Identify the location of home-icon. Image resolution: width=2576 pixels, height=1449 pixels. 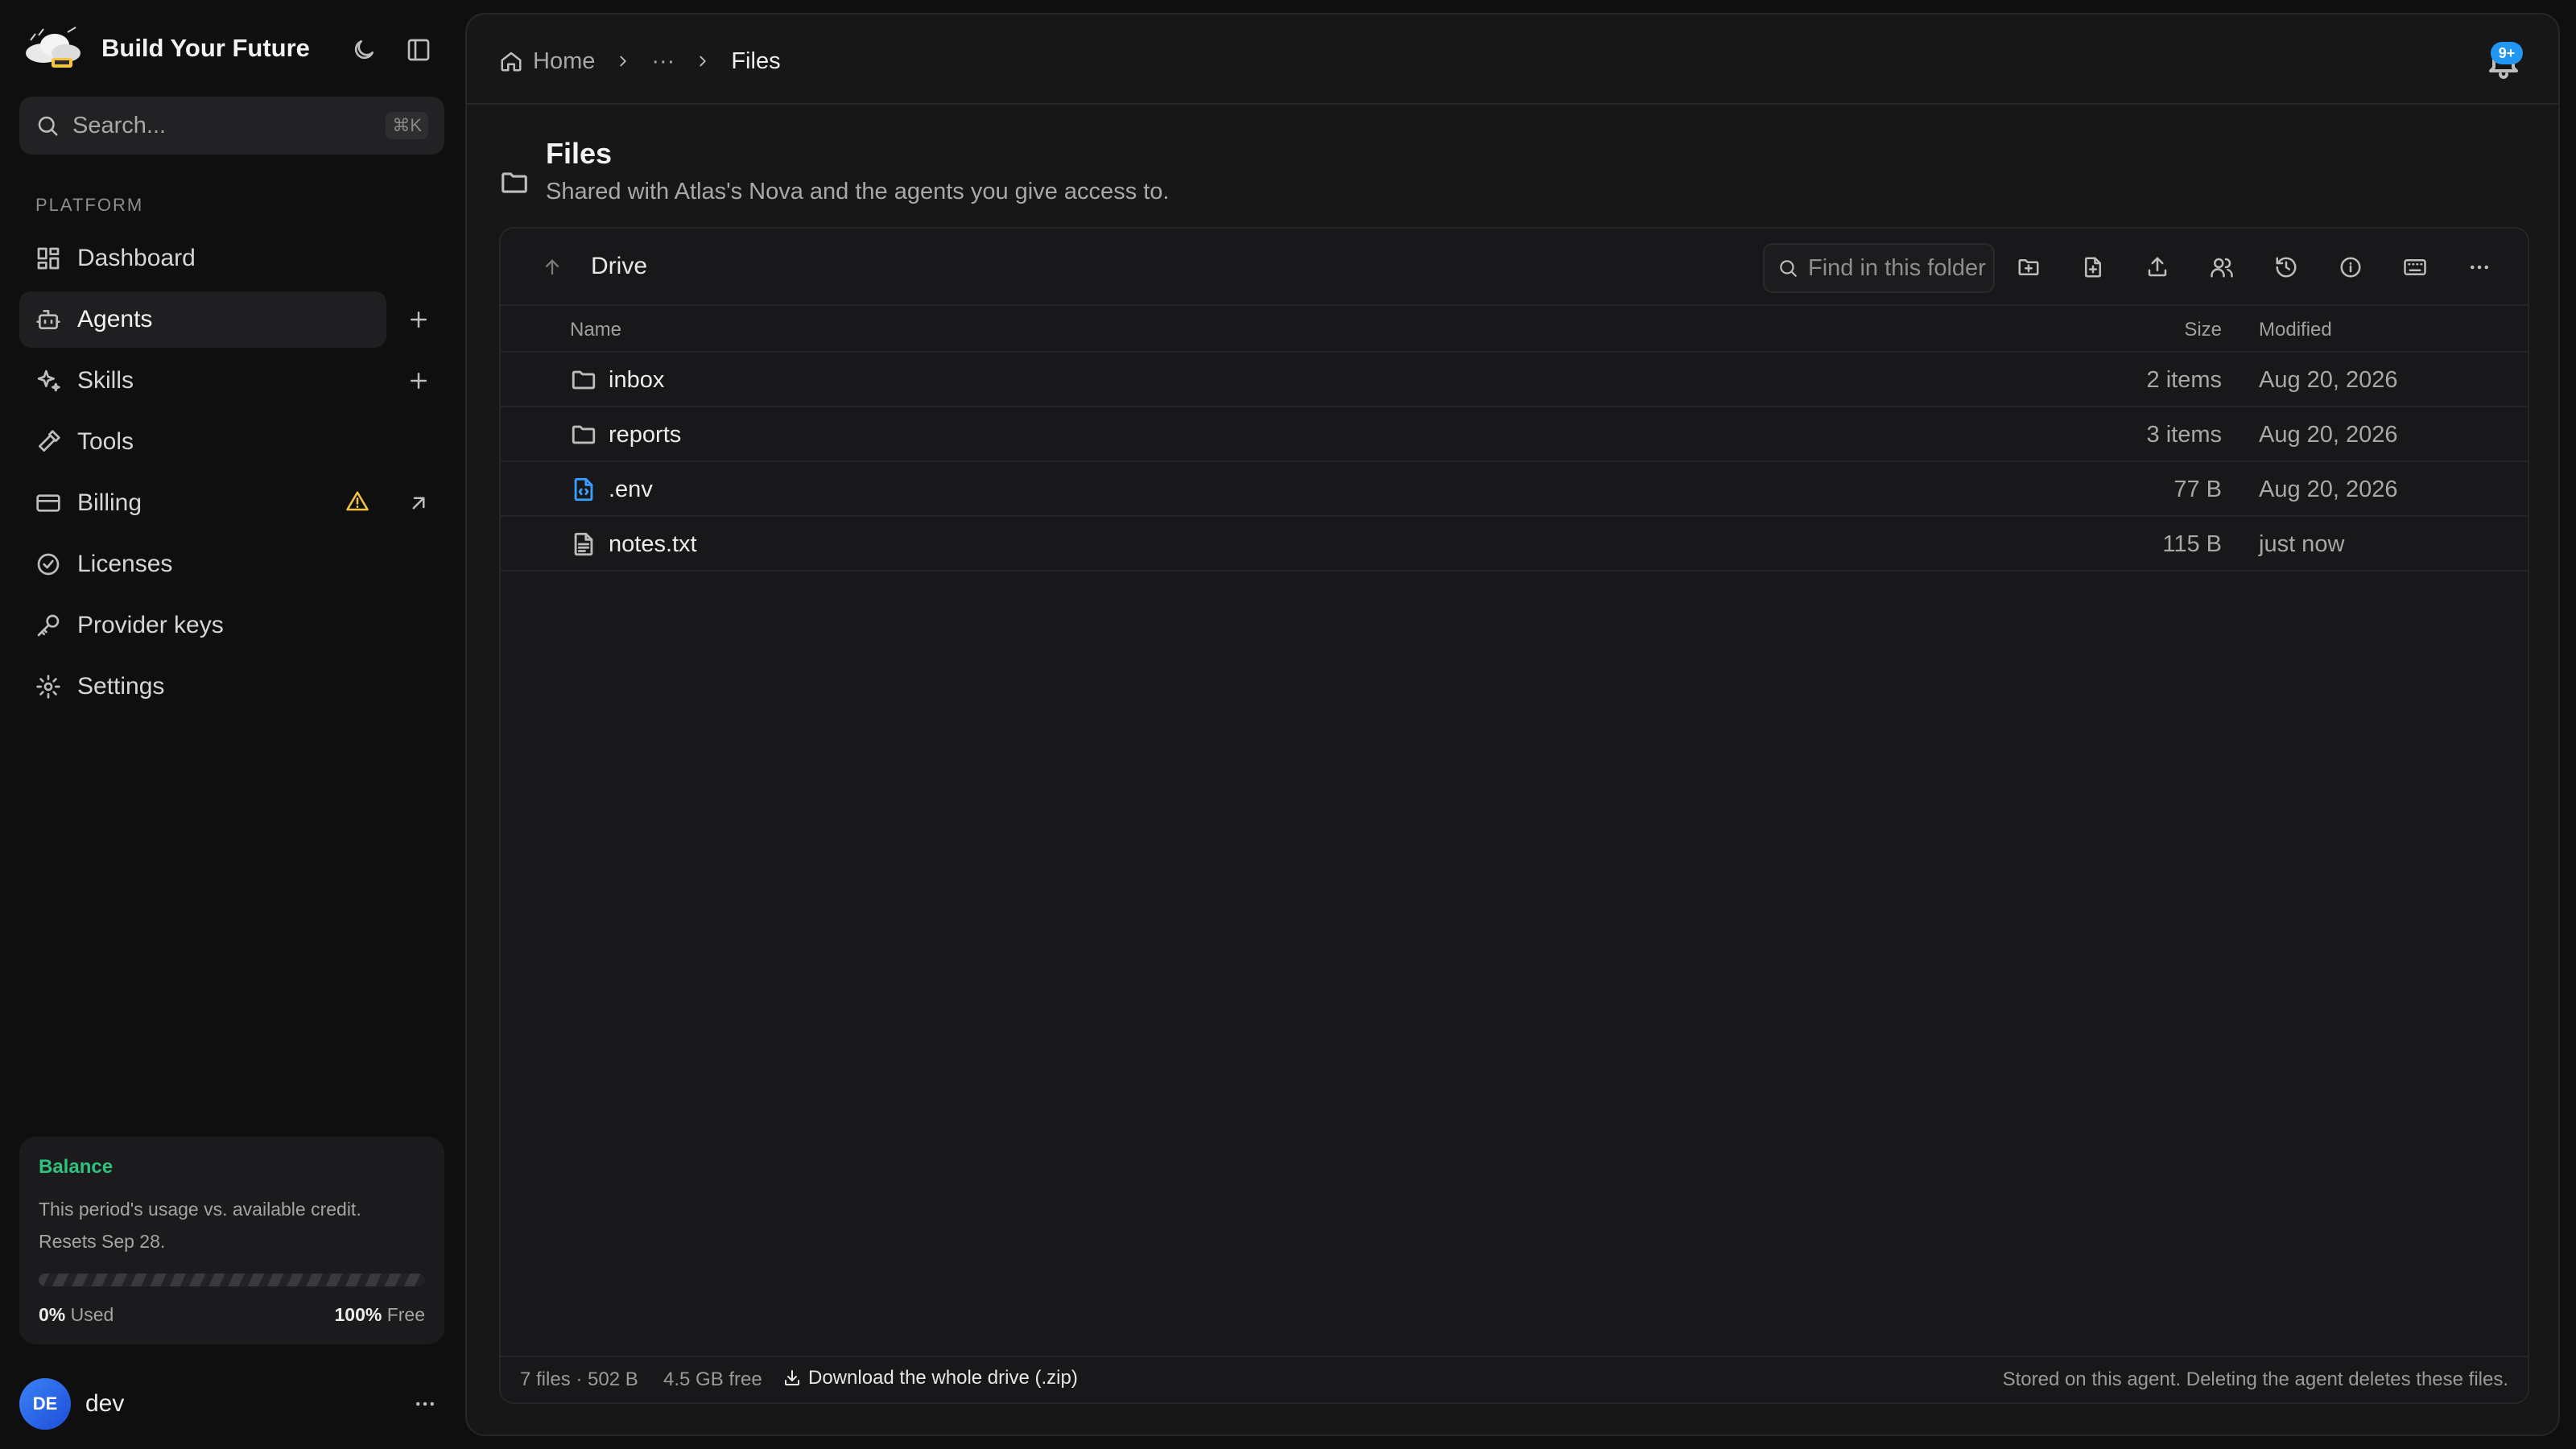
(511, 62).